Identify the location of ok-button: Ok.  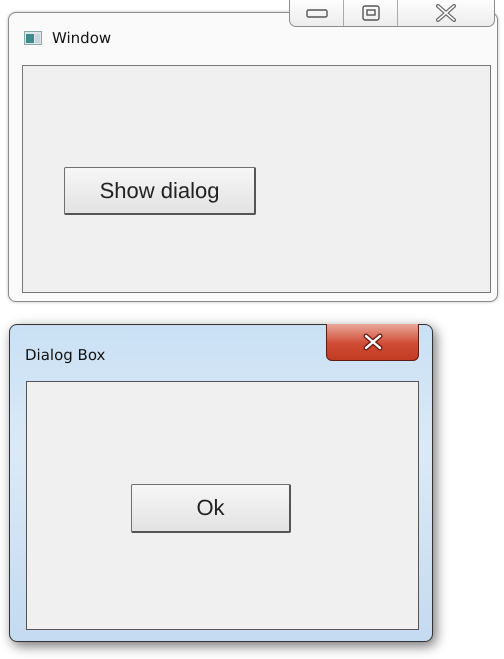
(211, 508).